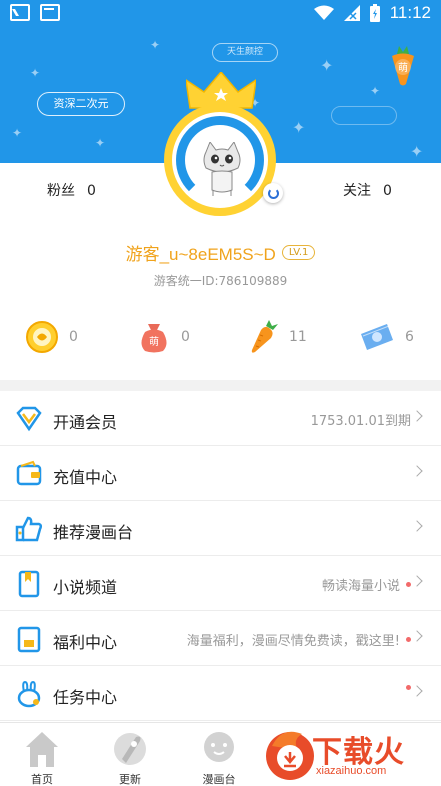 This screenshot has height=786, width=441. I want to click on nav-label: 首页, so click(42, 779).